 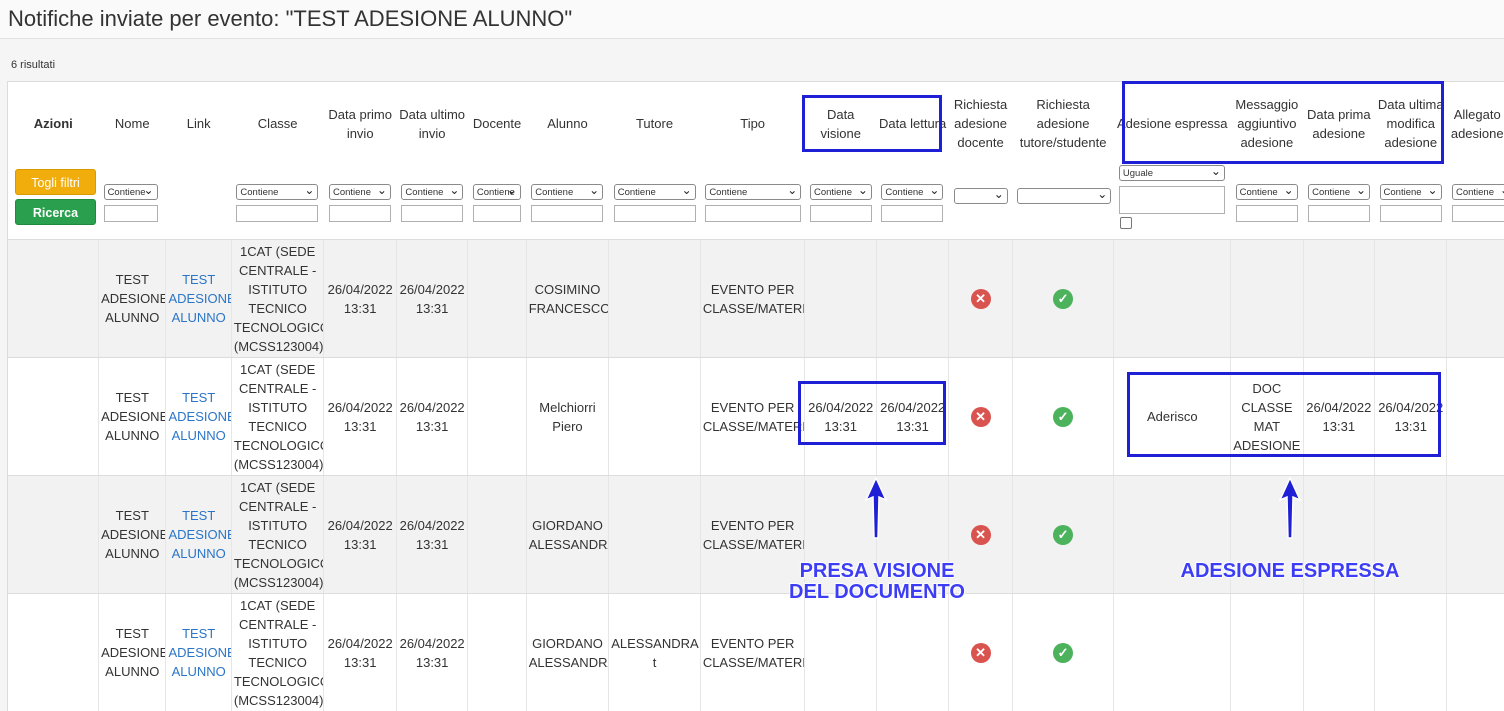 What do you see at coordinates (1063, 123) in the screenshot?
I see `column-header-richiesta-adesione-tutore: Richiesta adesione tutore/studente` at bounding box center [1063, 123].